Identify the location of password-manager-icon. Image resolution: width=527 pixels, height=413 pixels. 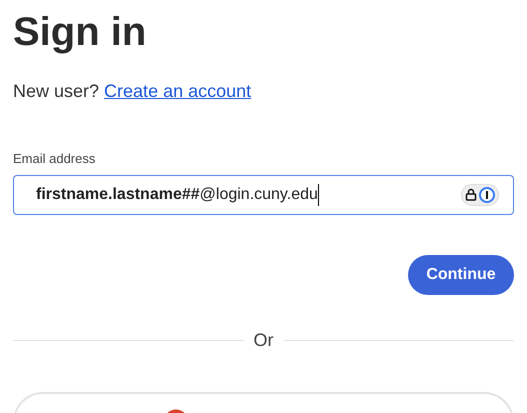
(480, 195).